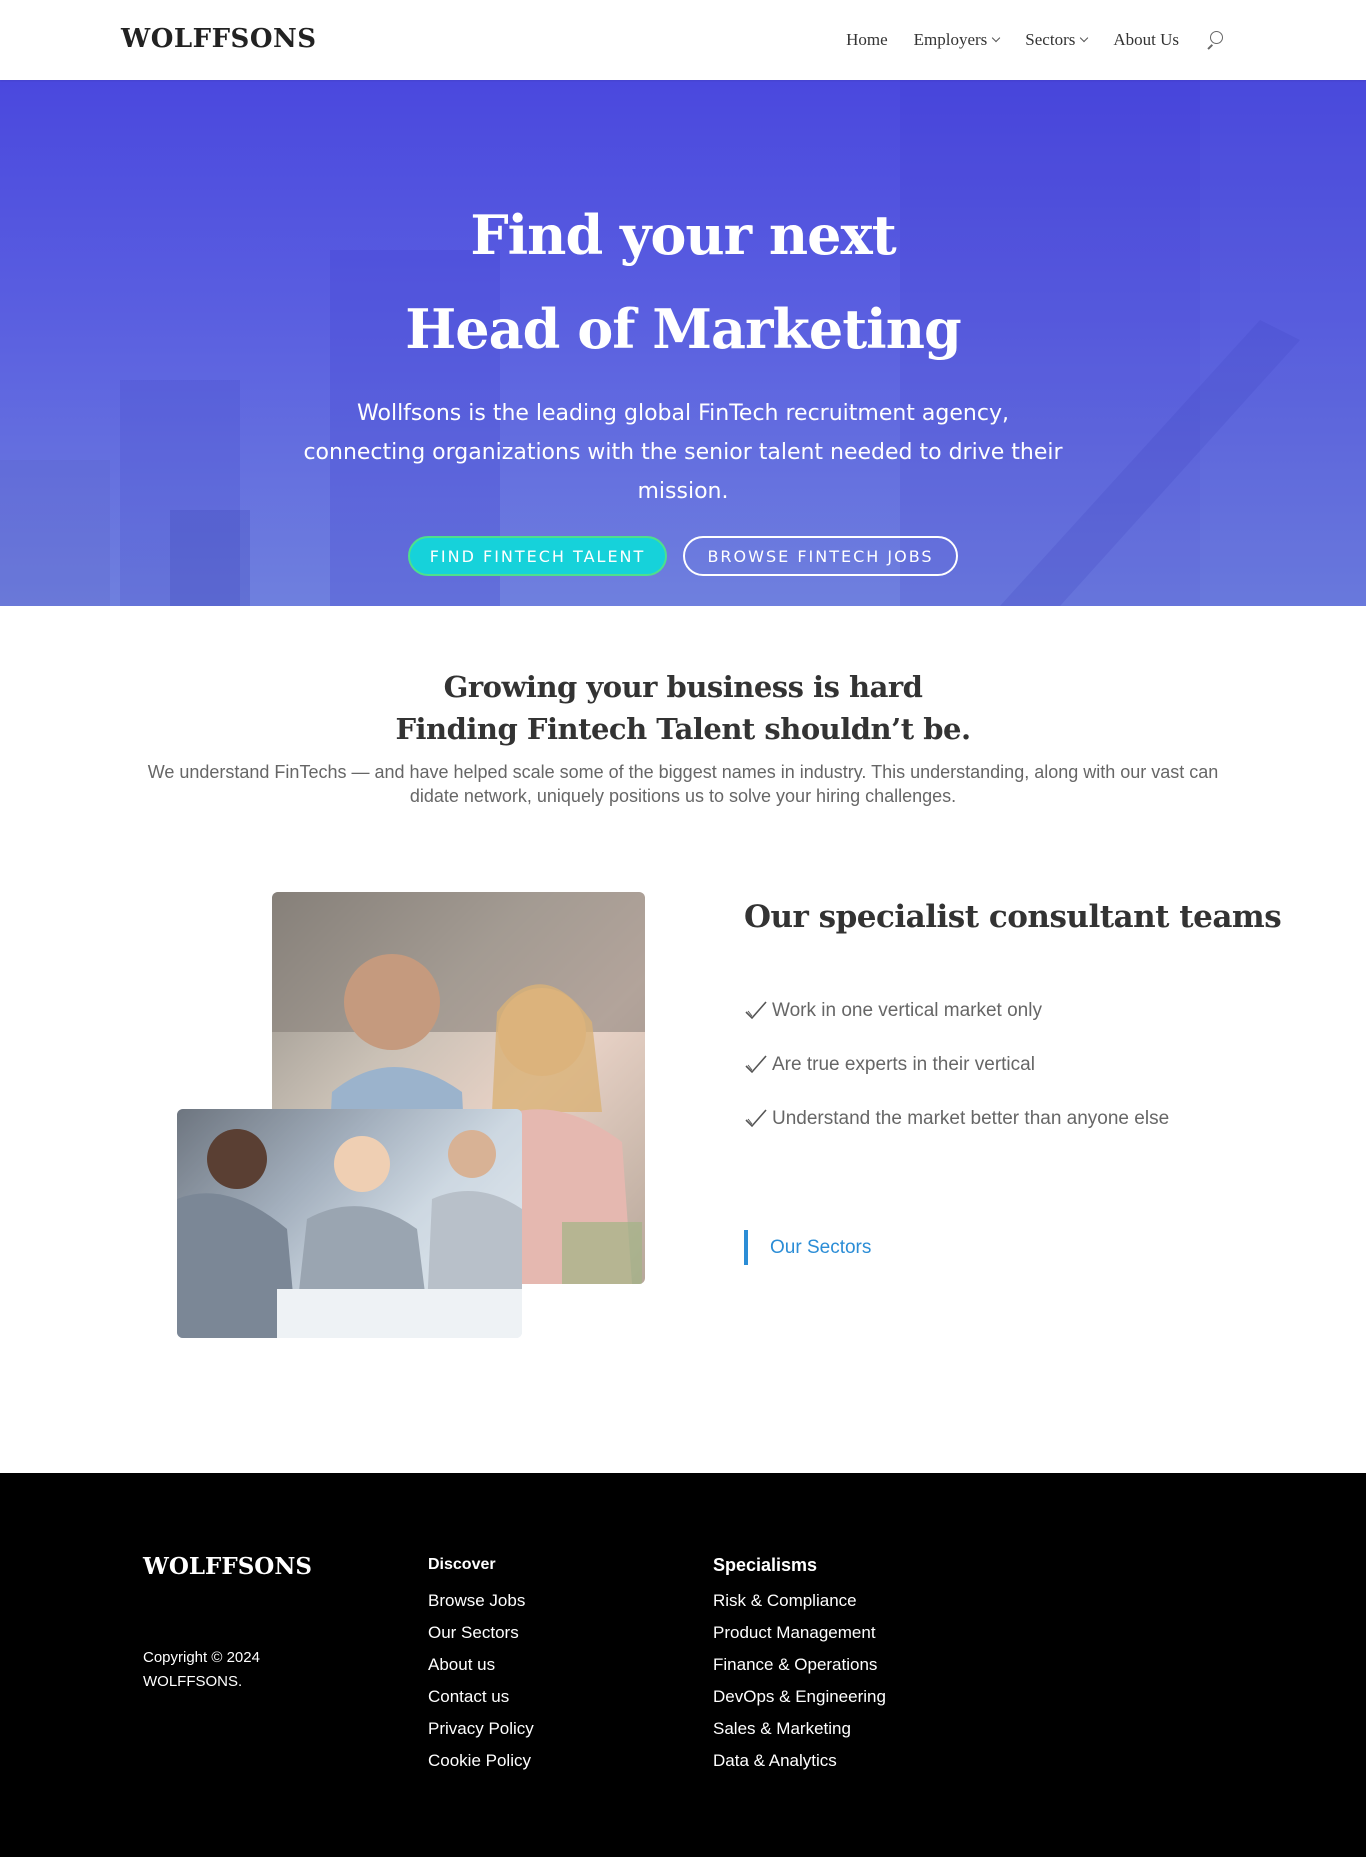  I want to click on intro-heading-line2: Finding Fintech Talent shouldn’t be., so click(683, 729).